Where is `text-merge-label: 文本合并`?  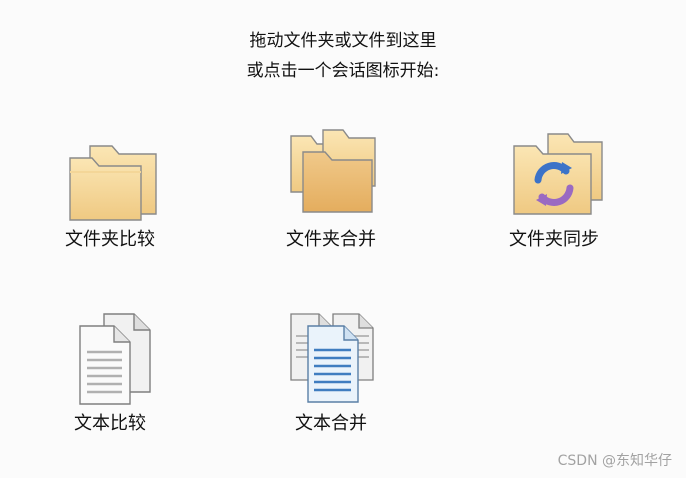 text-merge-label: 文本合并 is located at coordinates (331, 423).